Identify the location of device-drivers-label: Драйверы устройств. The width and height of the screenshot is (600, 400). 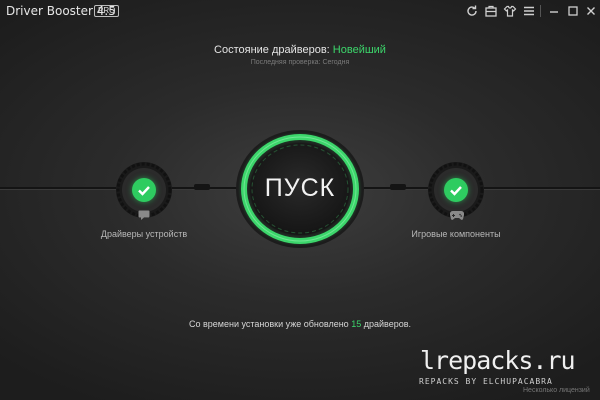
(144, 234).